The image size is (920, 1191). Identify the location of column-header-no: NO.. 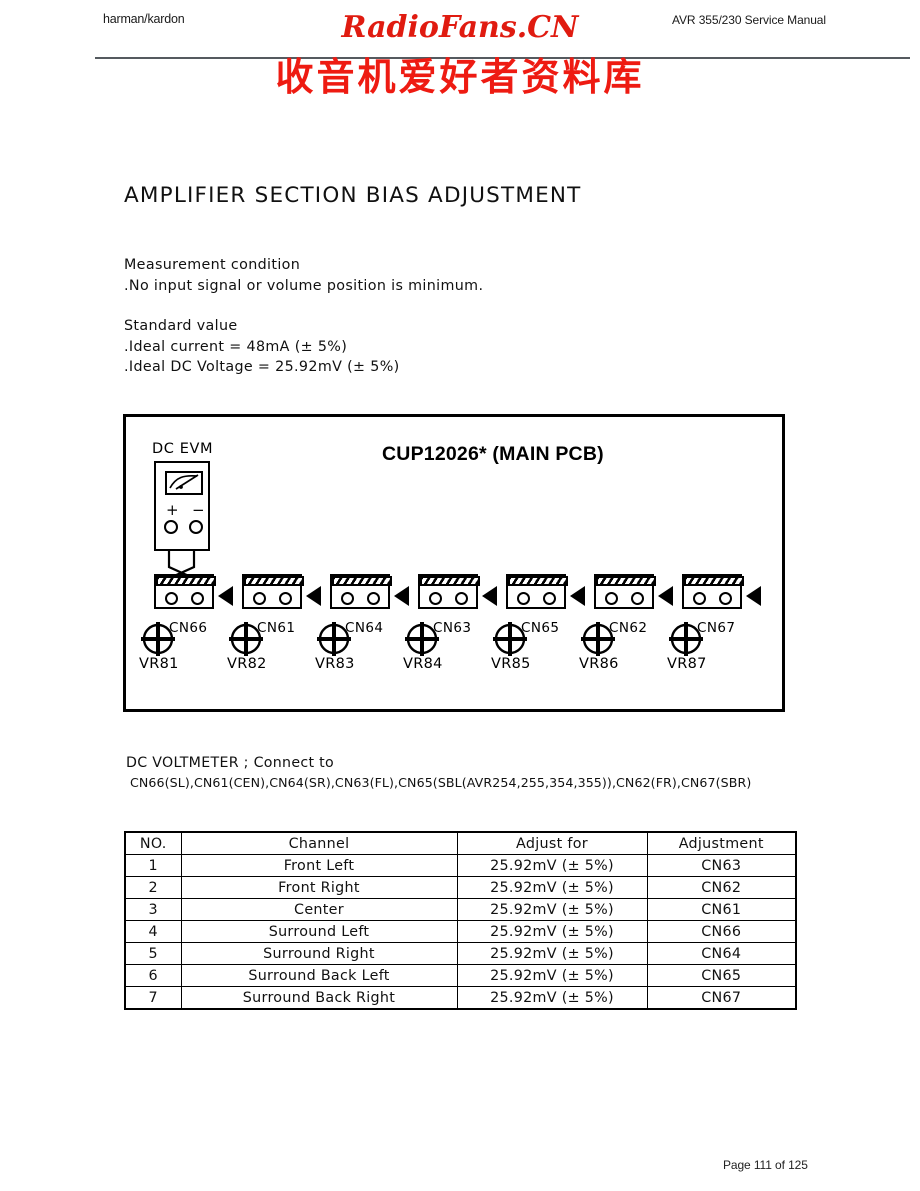
(153, 843).